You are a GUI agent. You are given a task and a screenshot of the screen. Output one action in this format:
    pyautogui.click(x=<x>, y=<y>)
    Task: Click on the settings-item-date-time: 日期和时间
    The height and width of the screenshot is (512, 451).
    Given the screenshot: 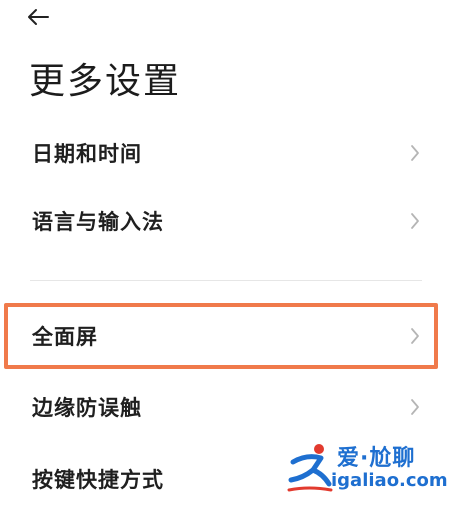 What is the action you would take?
    pyautogui.click(x=225, y=153)
    